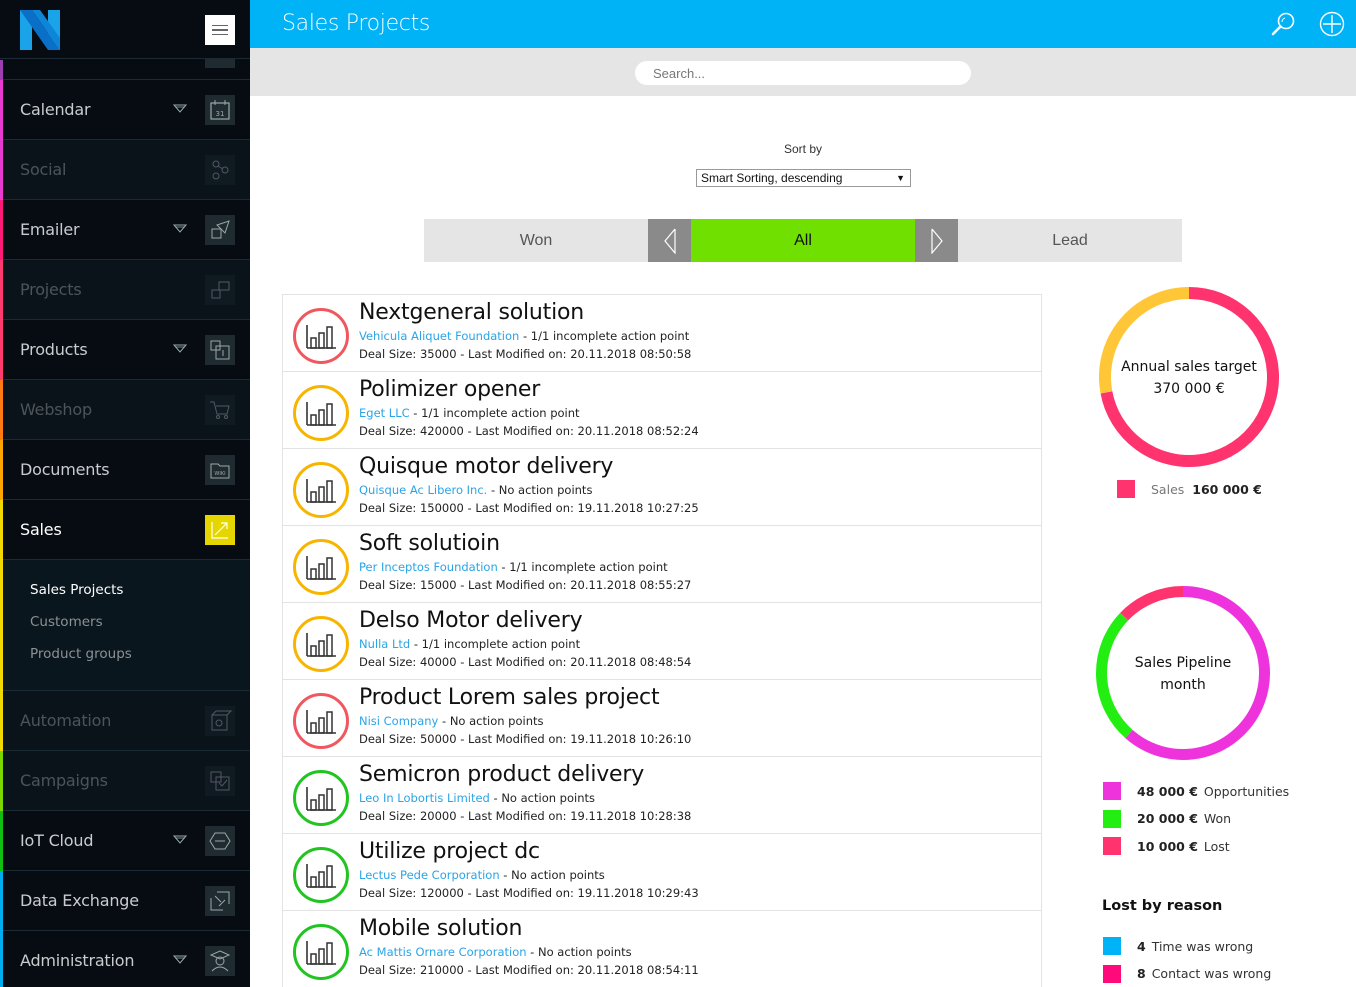  Describe the element at coordinates (125, 350) in the screenshot. I see `sidebar-item-products: Products` at that location.